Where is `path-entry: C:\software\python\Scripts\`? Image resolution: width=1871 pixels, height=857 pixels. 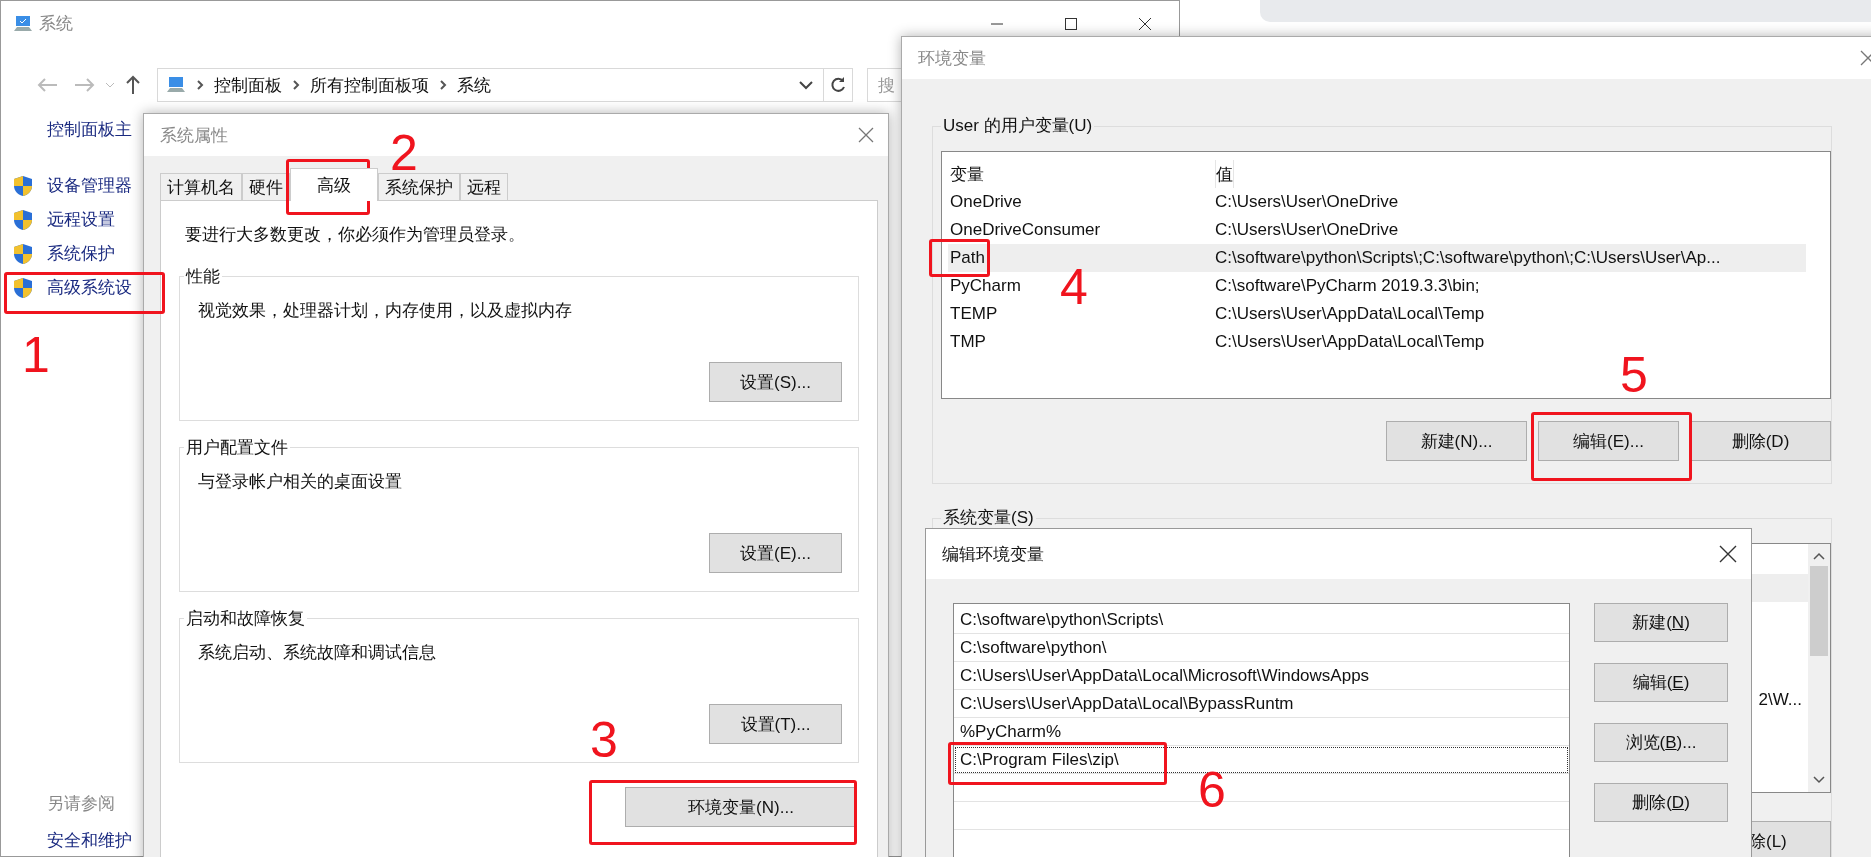
path-entry: C:\software\python\Scripts\ is located at coordinates (1261, 620).